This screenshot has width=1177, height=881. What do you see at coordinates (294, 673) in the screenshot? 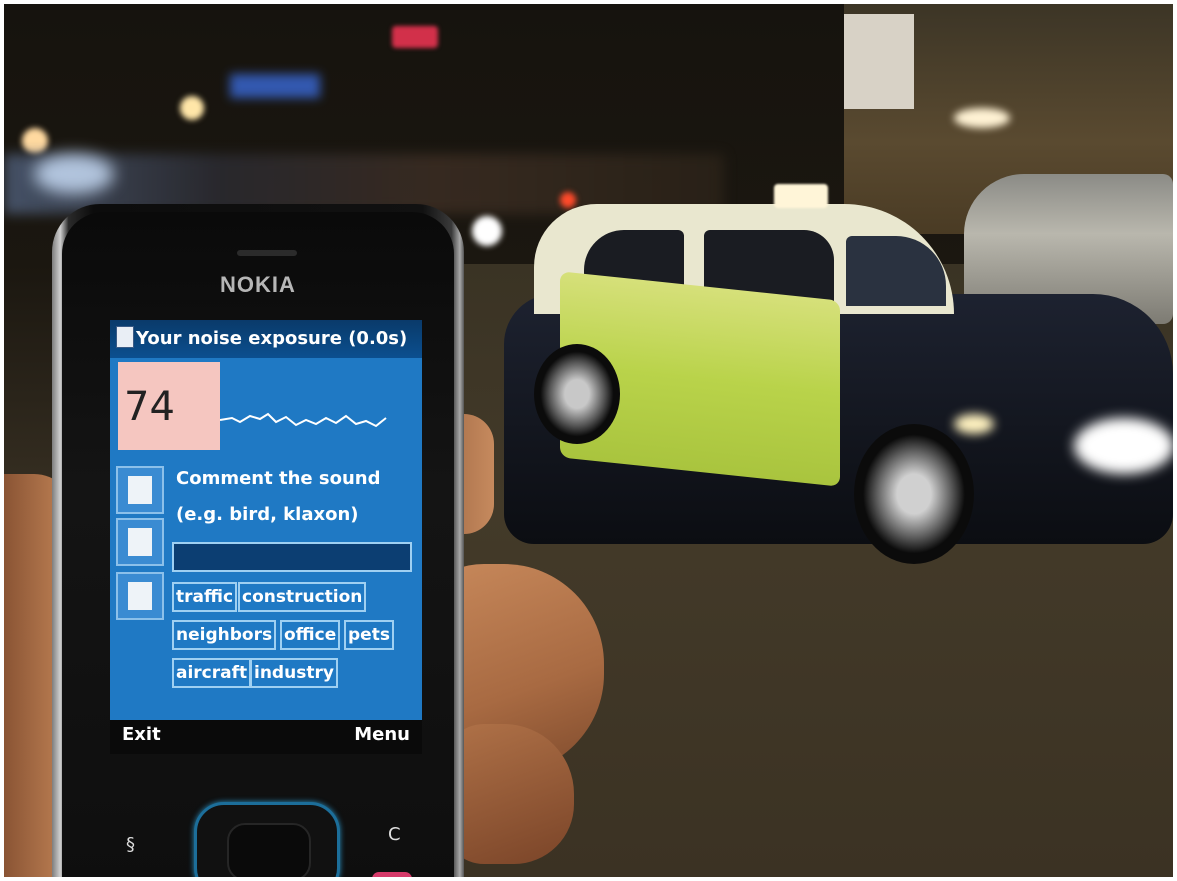
I see `tag-industry: industry` at bounding box center [294, 673].